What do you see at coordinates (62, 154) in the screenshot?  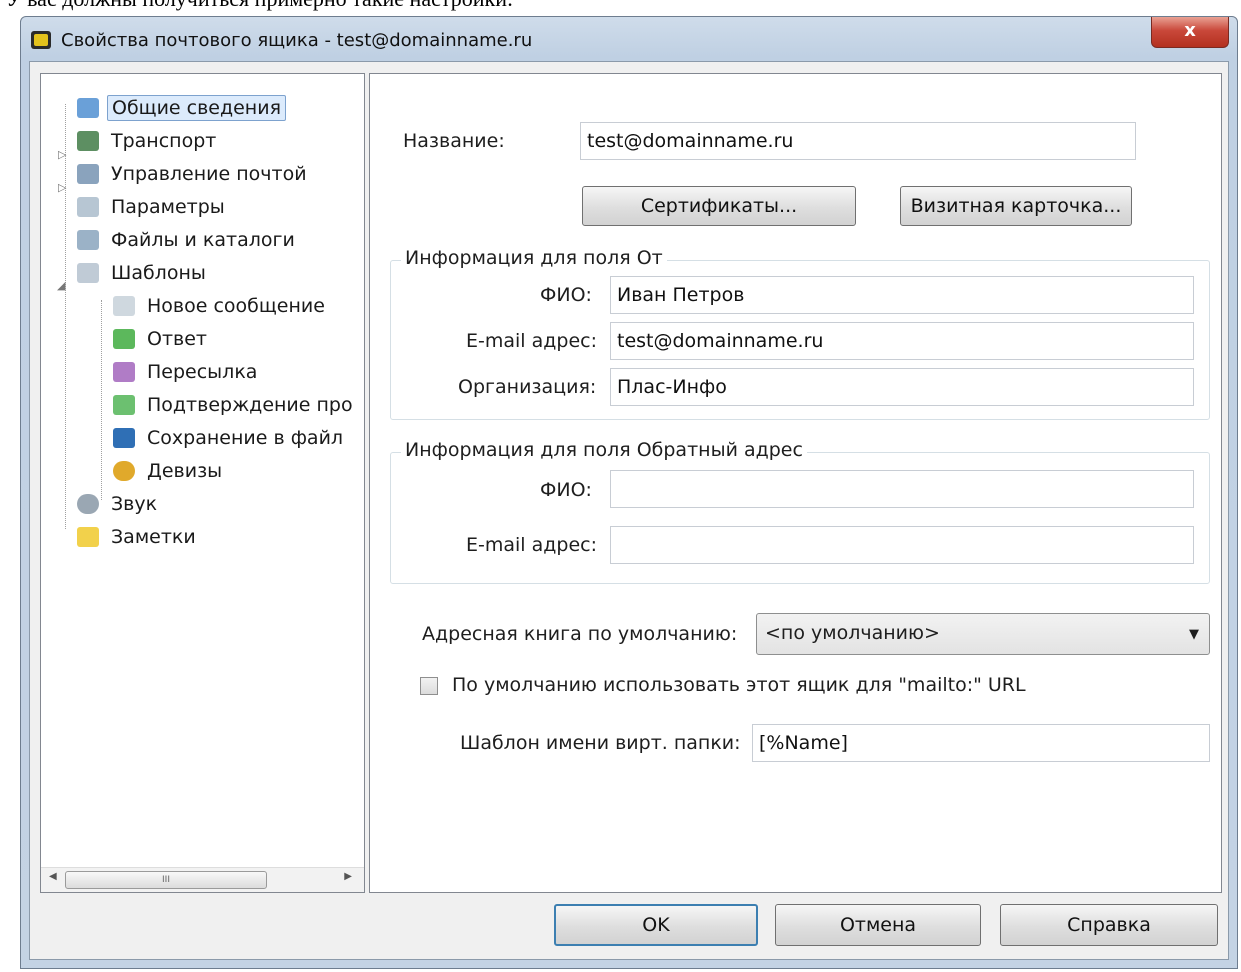 I see `expand-transport-icon: ▷` at bounding box center [62, 154].